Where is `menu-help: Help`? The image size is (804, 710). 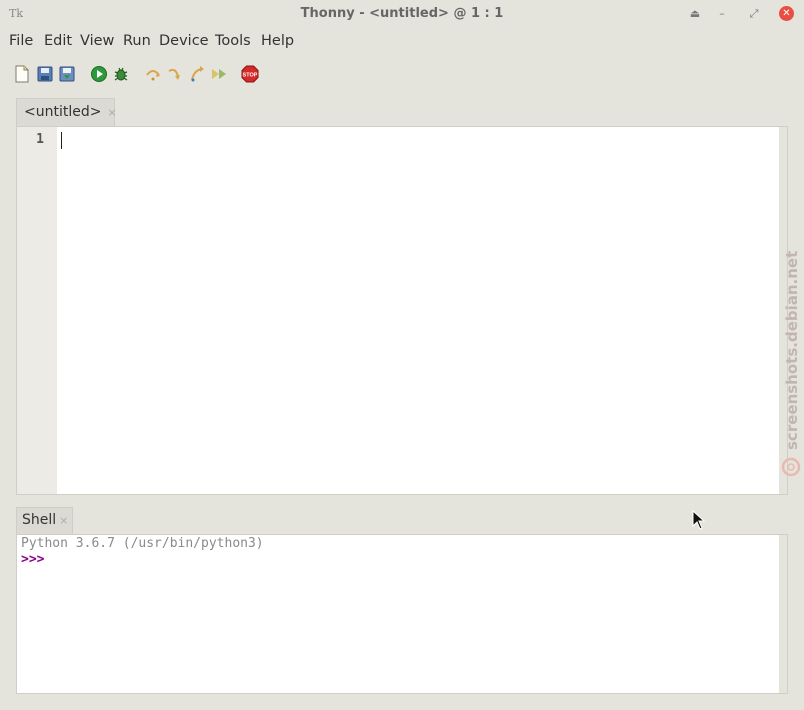 menu-help: Help is located at coordinates (277, 41).